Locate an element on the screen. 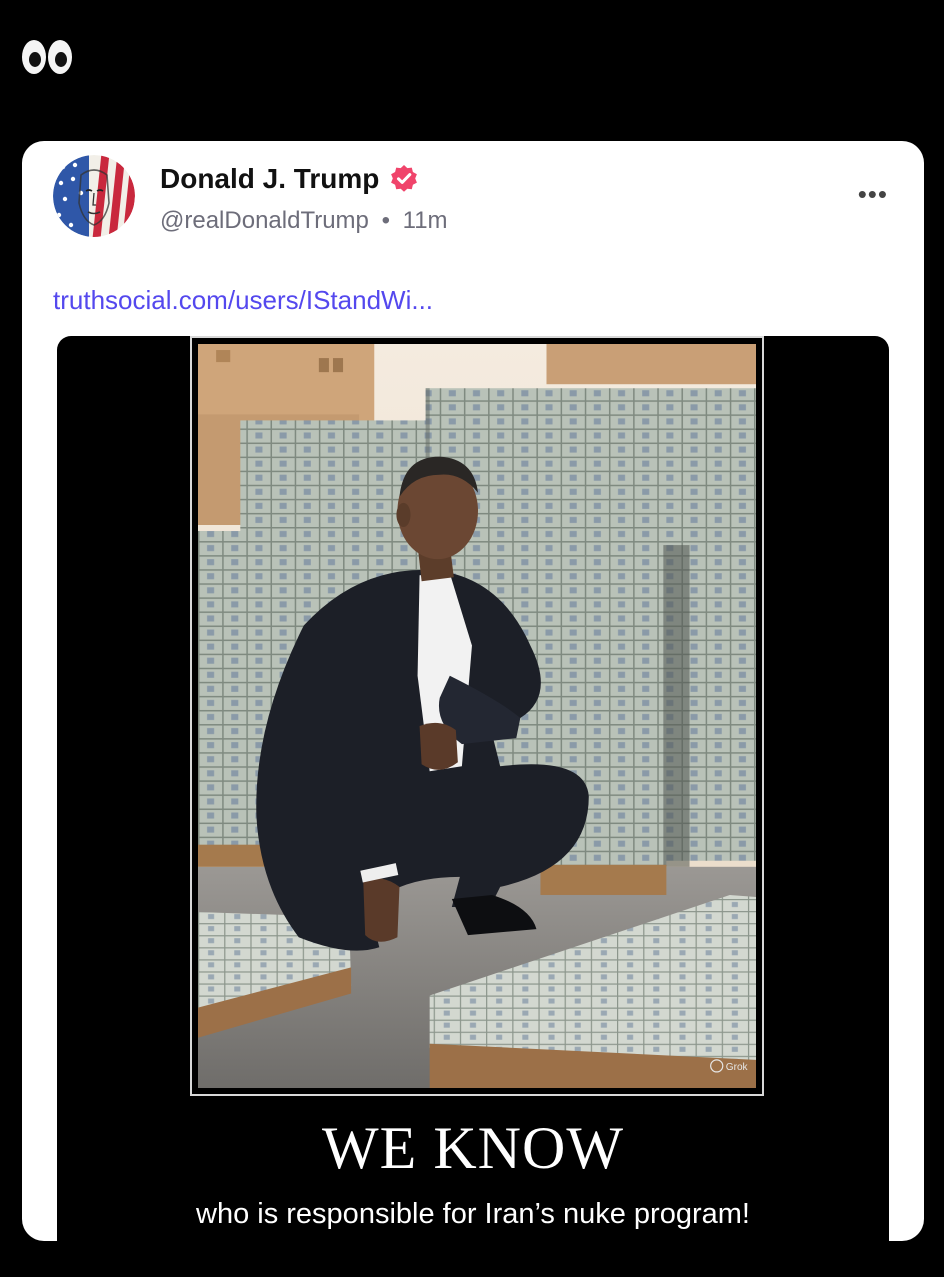 Image resolution: width=944 pixels, height=1277 pixels. image-watermark: Grok is located at coordinates (737, 1067).